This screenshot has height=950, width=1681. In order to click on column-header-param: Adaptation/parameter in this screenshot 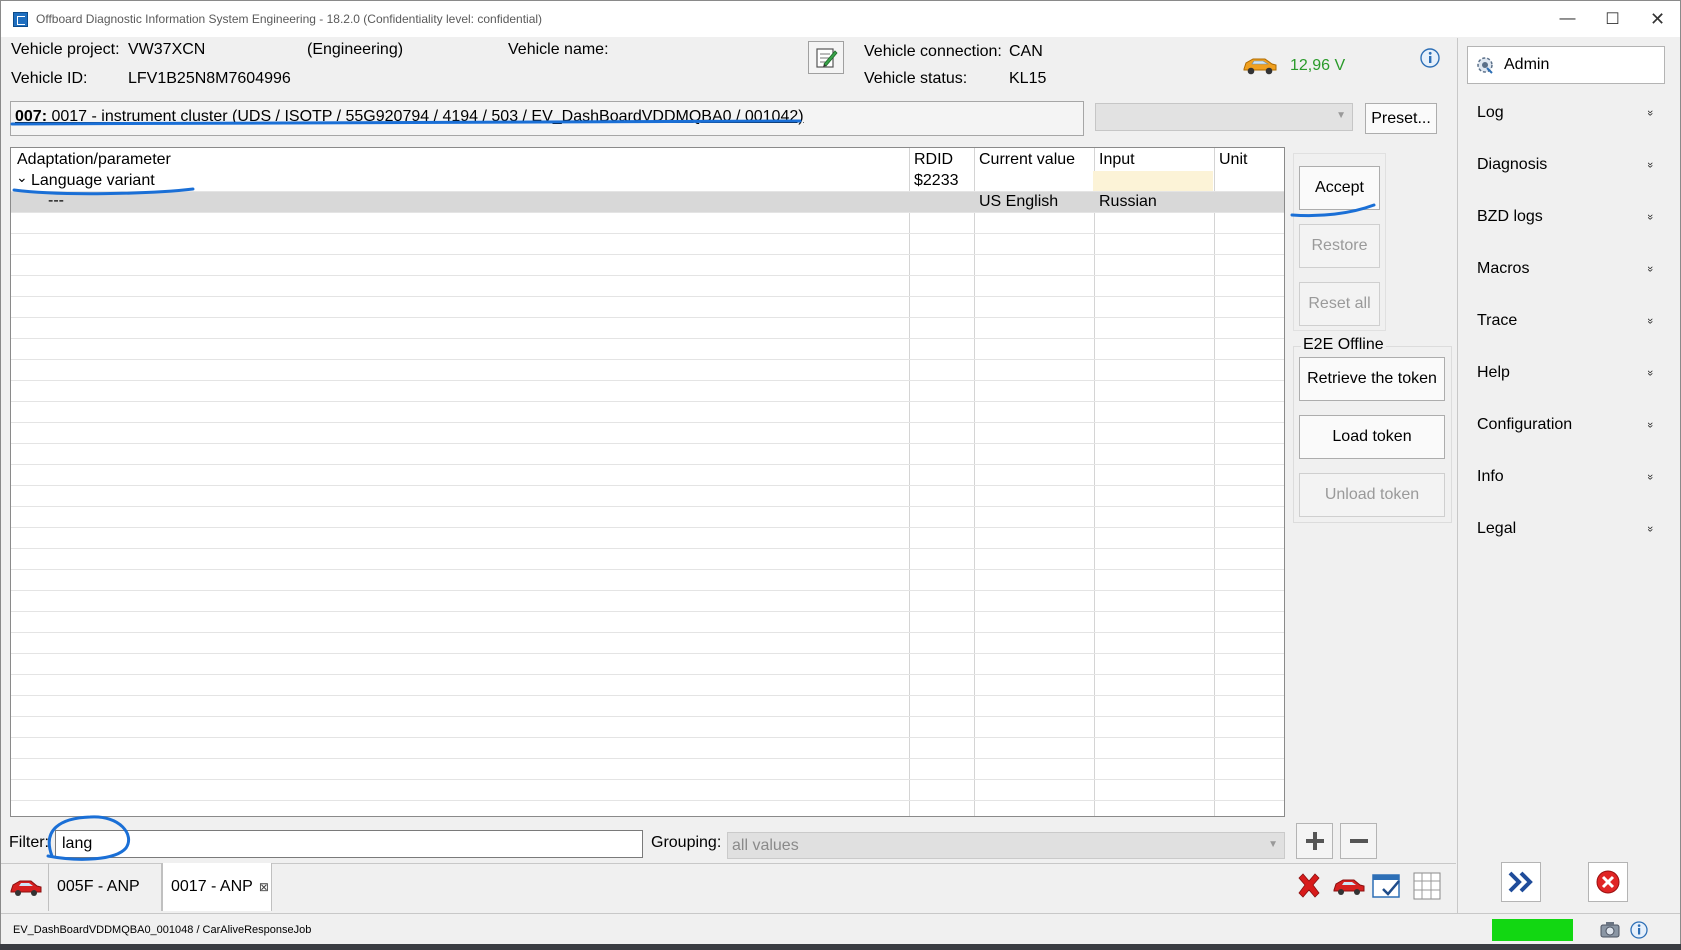, I will do `click(94, 160)`.